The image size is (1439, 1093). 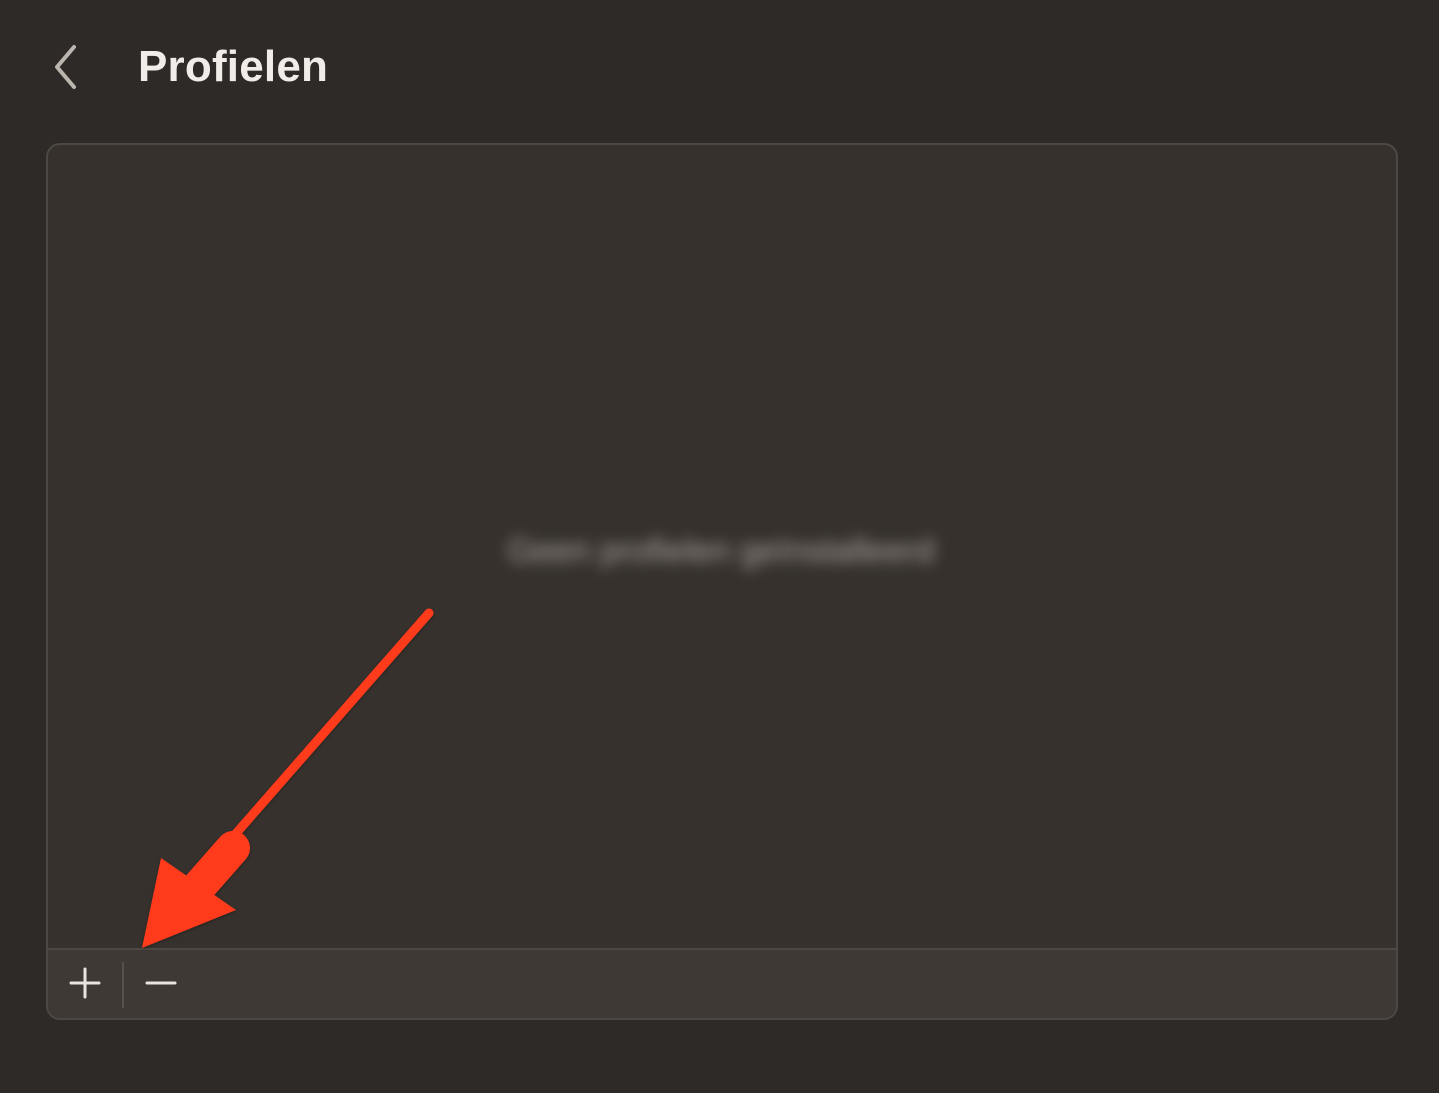 What do you see at coordinates (233, 66) in the screenshot?
I see `page-title: Profielen` at bounding box center [233, 66].